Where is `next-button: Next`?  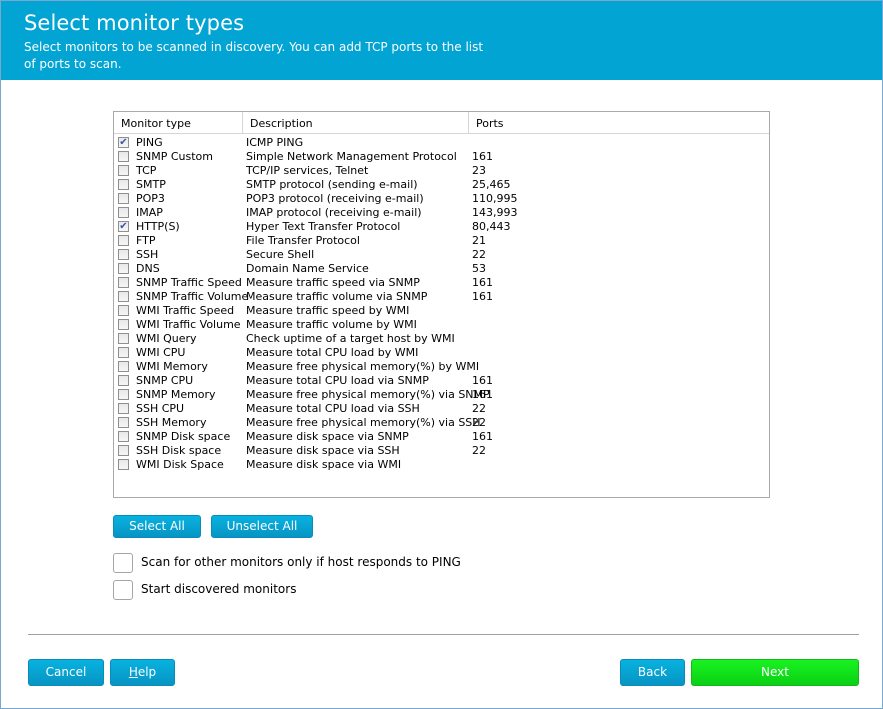 next-button: Next is located at coordinates (775, 672).